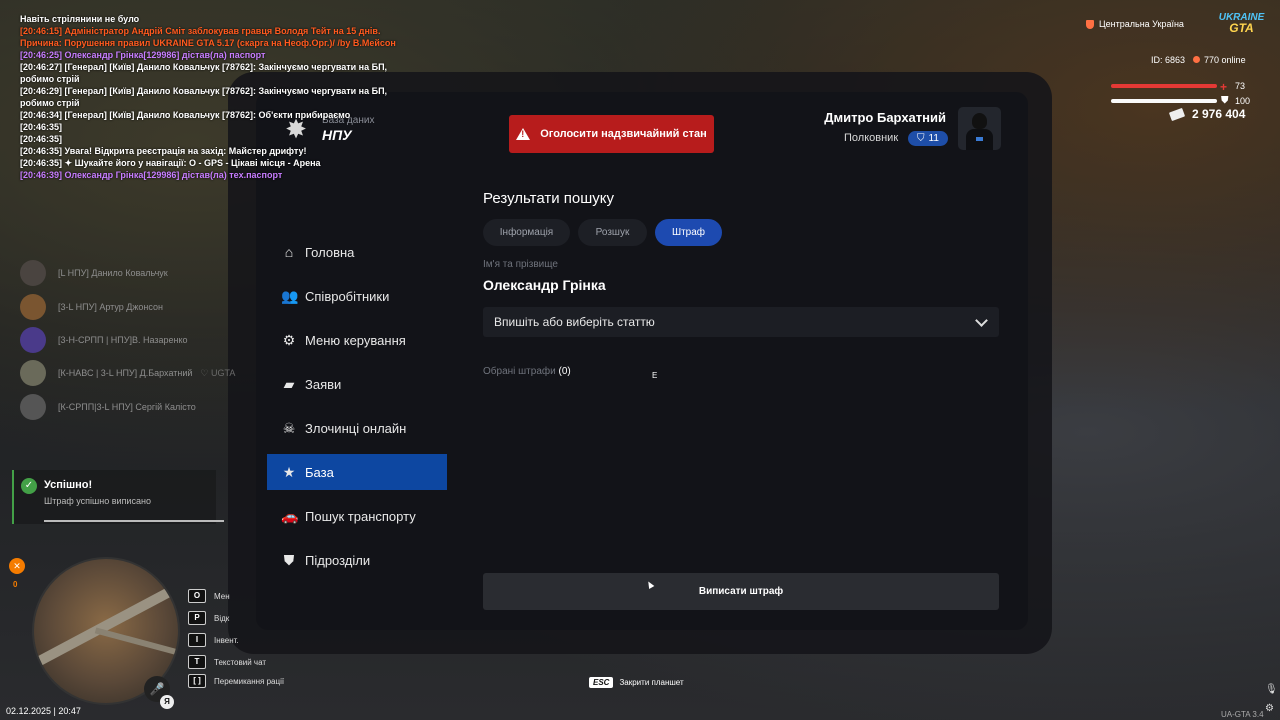 The image size is (1280, 720). I want to click on datetime: 02.12.2025 | 20:47, so click(43, 711).